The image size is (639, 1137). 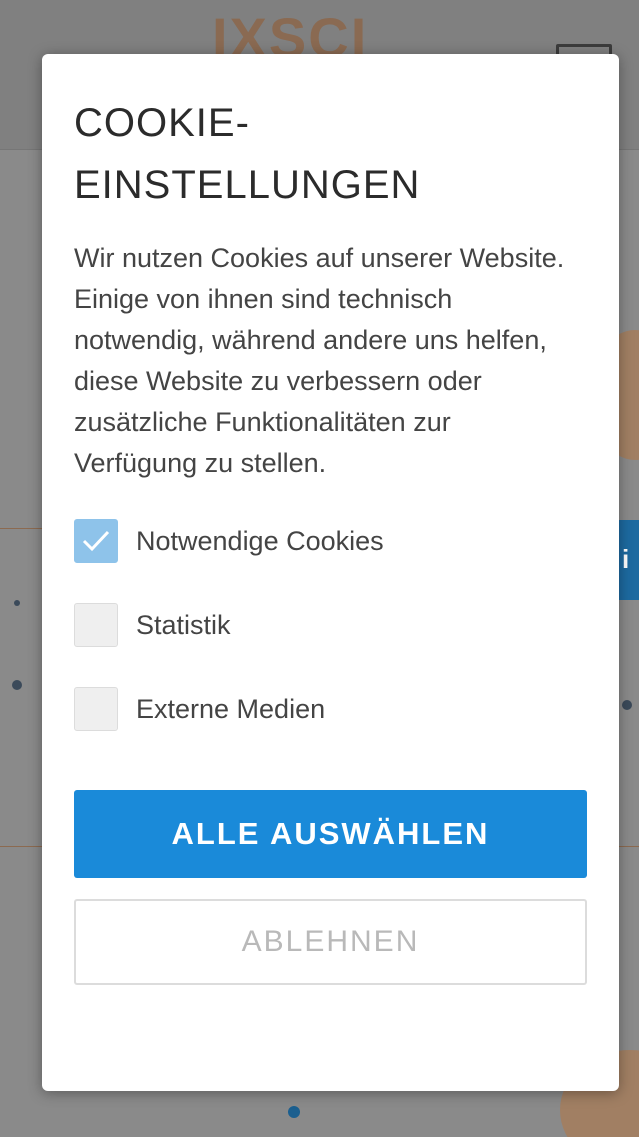 What do you see at coordinates (183, 625) in the screenshot?
I see `option-label: Statistik` at bounding box center [183, 625].